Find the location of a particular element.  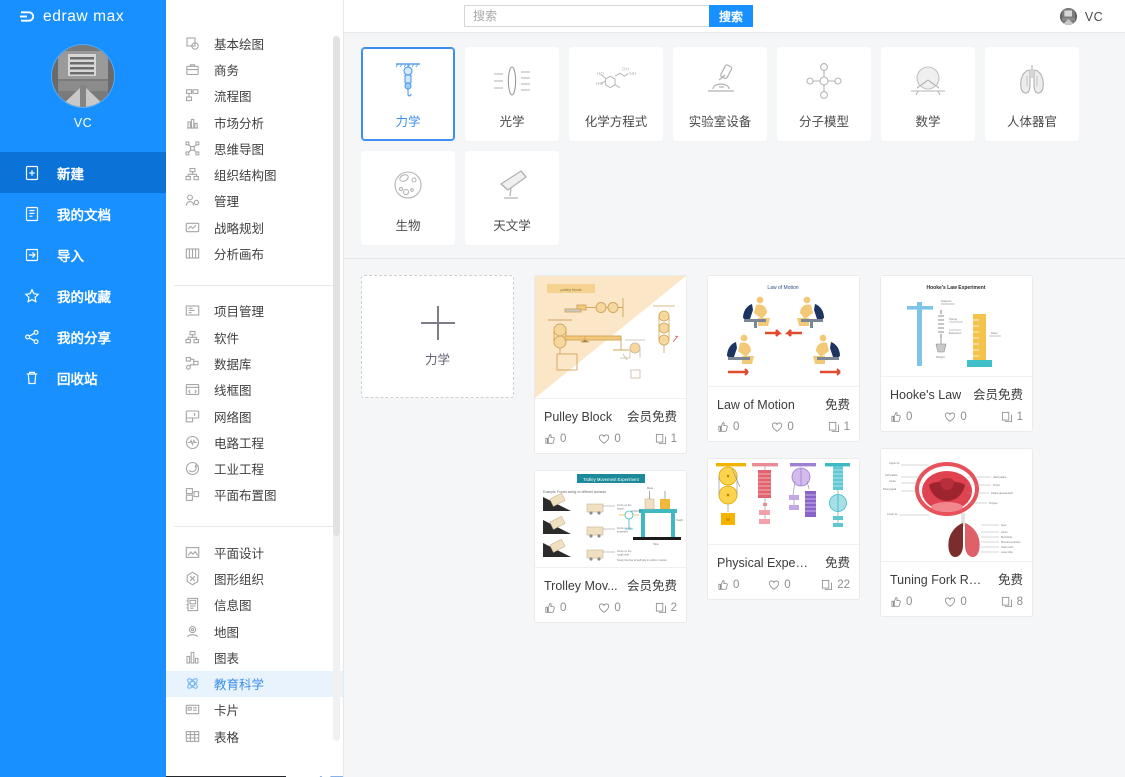

category-item-label: 分析画布 is located at coordinates (239, 255).